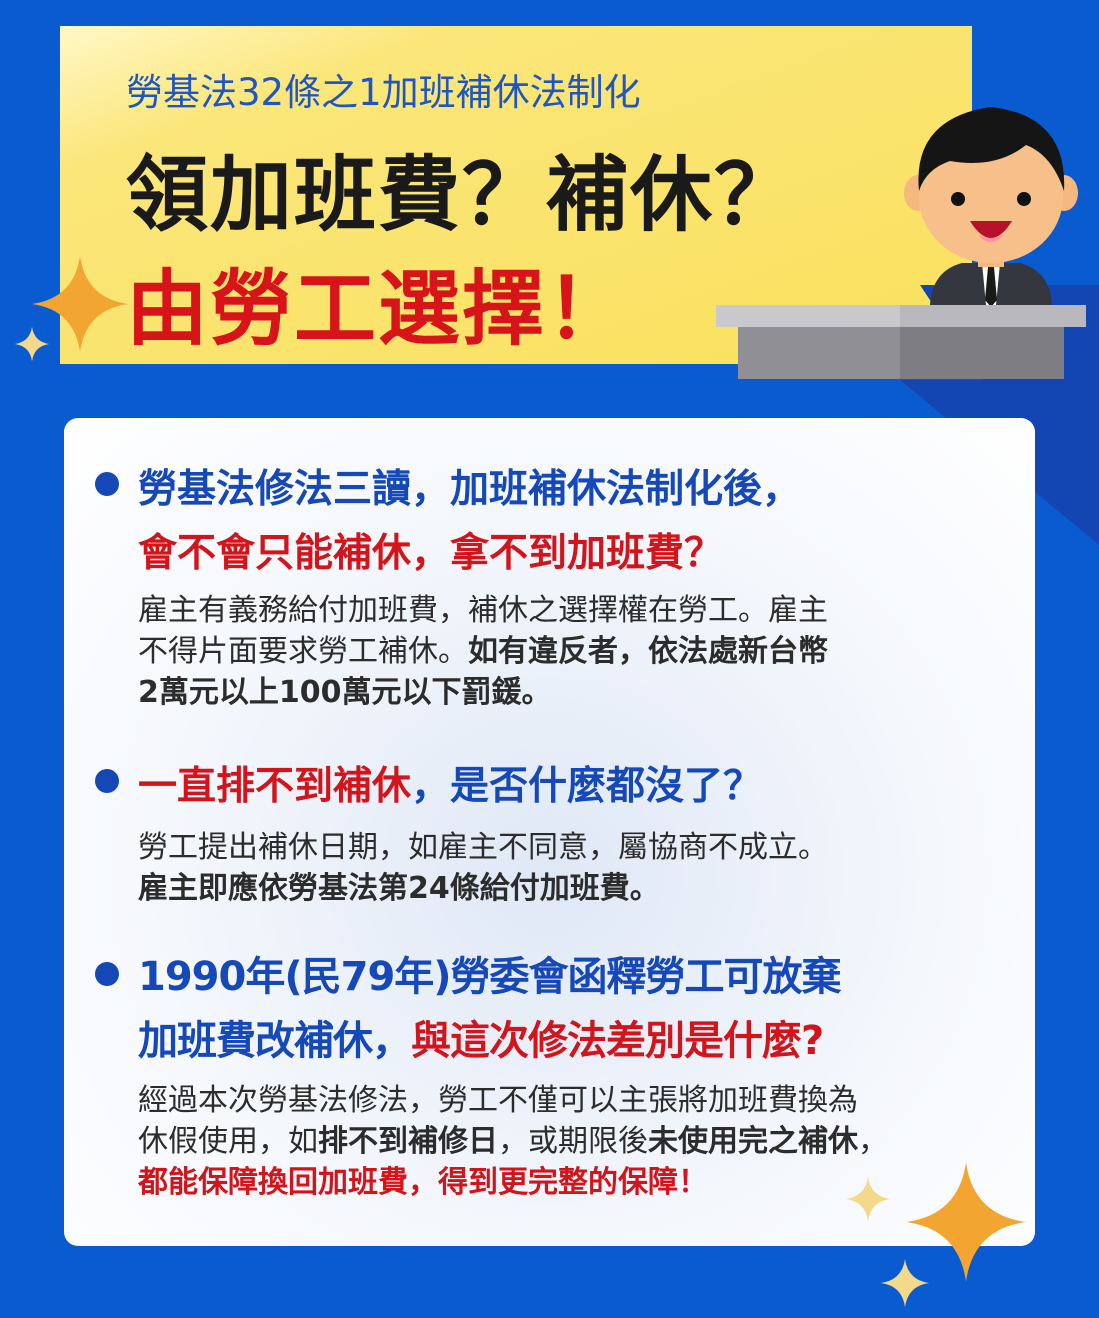  I want to click on section2-question-red: 一直排不到補休, so click(275, 786).